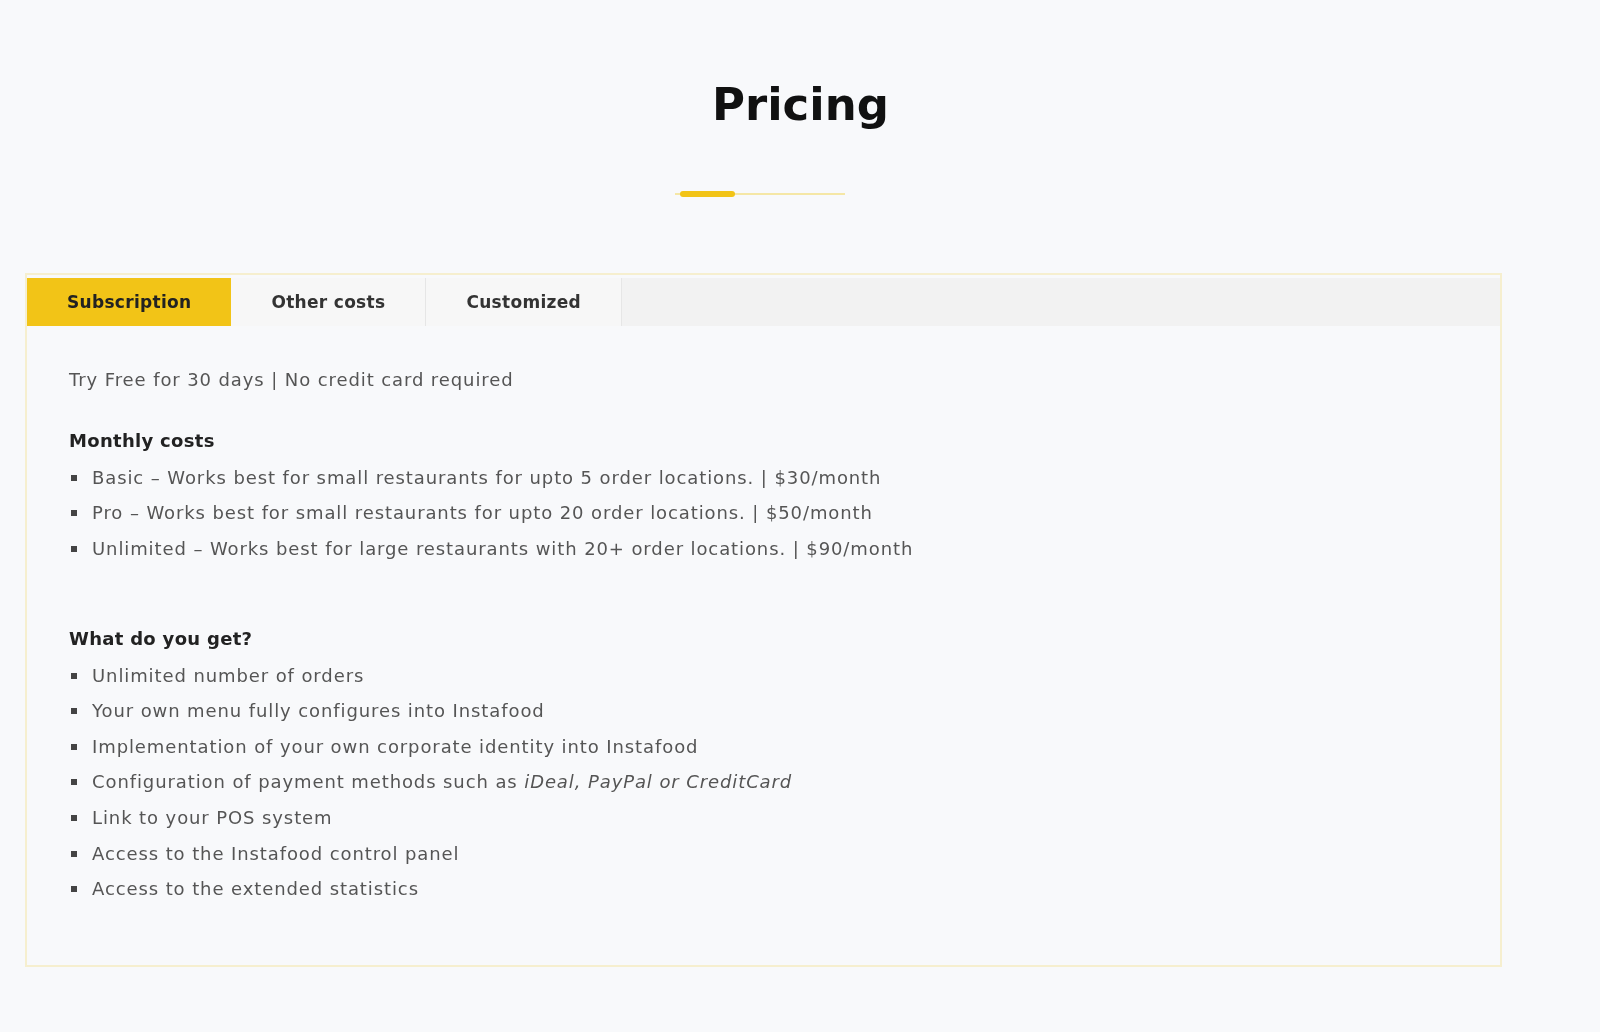 The height and width of the screenshot is (1032, 1600). Describe the element at coordinates (292, 380) in the screenshot. I see `intro-text: Try Free for 30 days | No credit card required` at that location.